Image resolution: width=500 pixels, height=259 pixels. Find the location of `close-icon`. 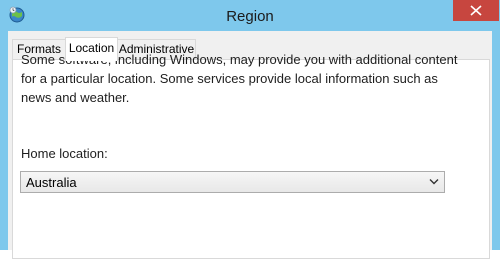

close-icon is located at coordinates (476, 10).